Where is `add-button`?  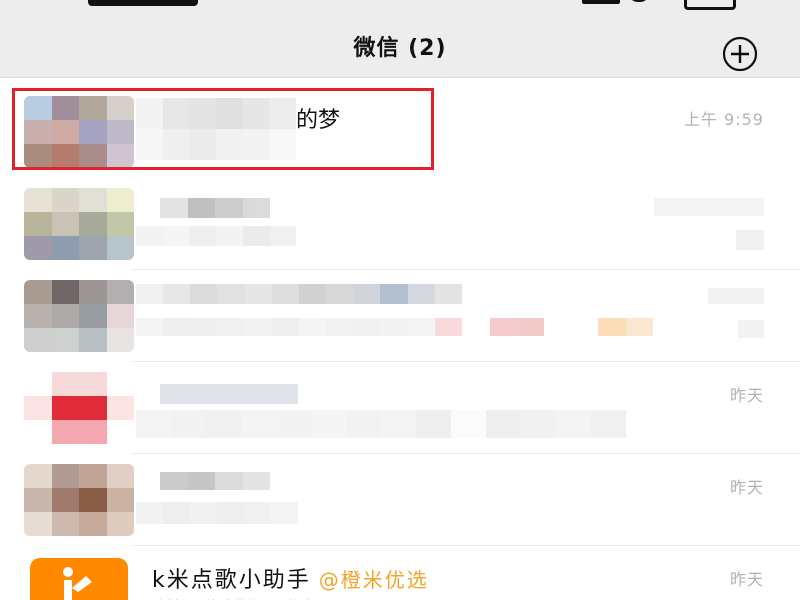
add-button is located at coordinates (740, 54).